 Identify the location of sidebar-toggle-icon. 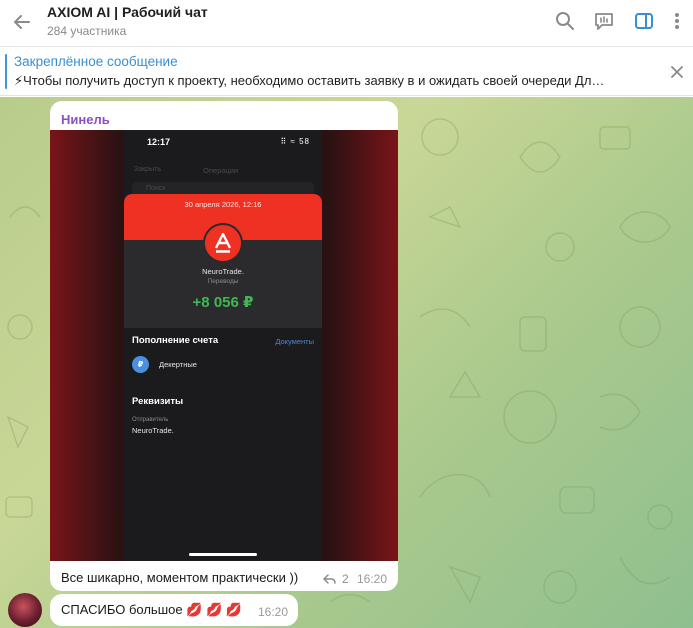
(644, 21).